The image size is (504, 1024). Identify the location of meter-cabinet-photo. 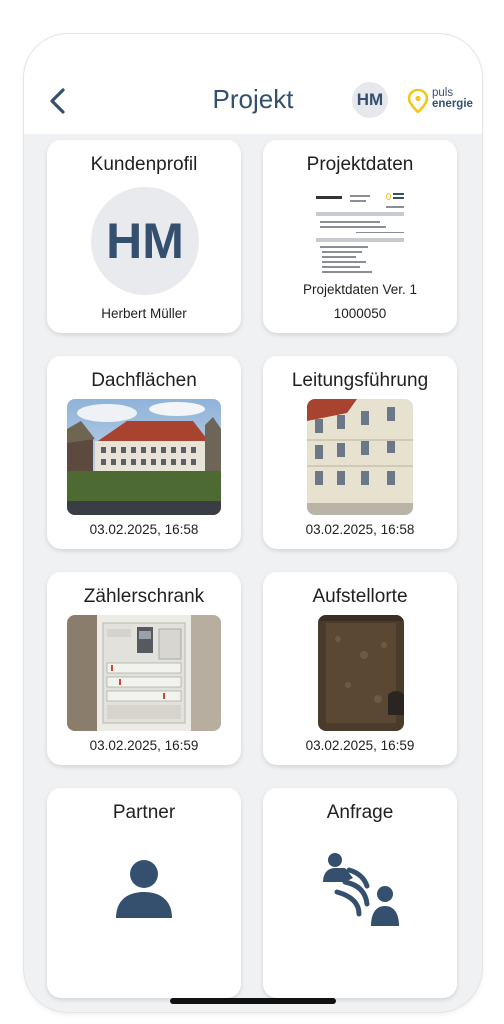
(144, 673).